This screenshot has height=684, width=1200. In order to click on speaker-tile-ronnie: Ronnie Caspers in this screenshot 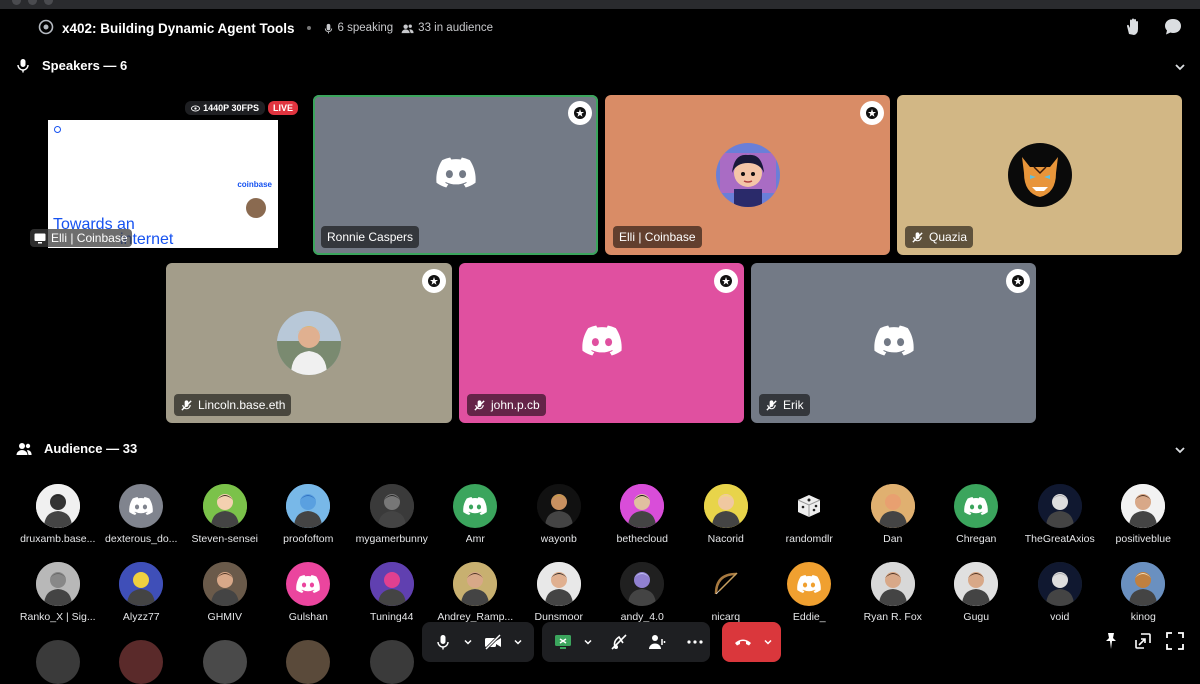, I will do `click(455, 175)`.